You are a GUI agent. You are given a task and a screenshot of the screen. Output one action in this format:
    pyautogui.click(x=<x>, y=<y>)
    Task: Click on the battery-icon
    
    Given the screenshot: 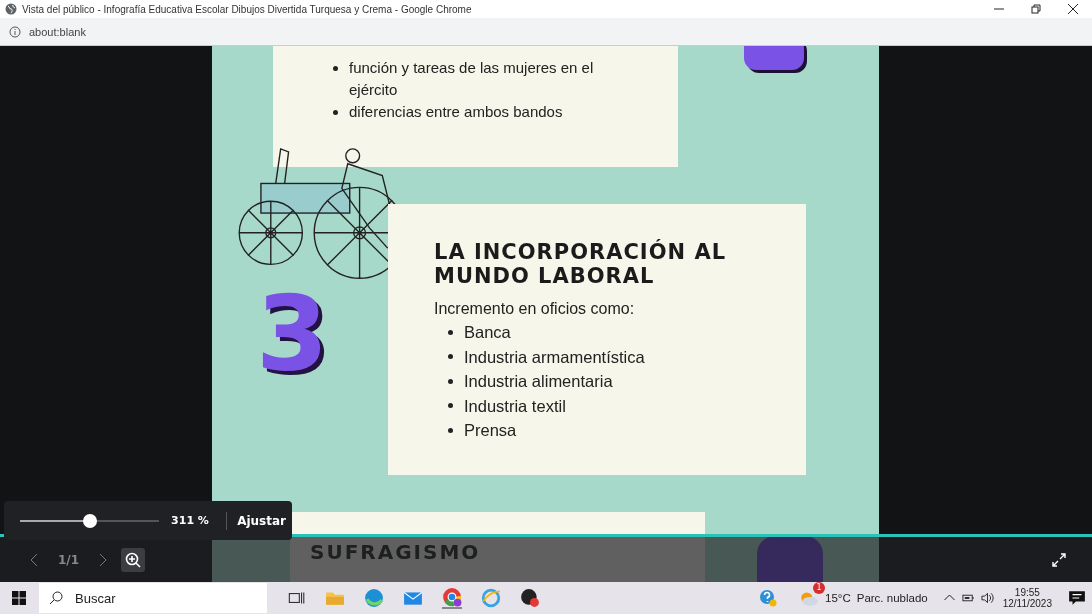 What is the action you would take?
    pyautogui.click(x=968, y=598)
    